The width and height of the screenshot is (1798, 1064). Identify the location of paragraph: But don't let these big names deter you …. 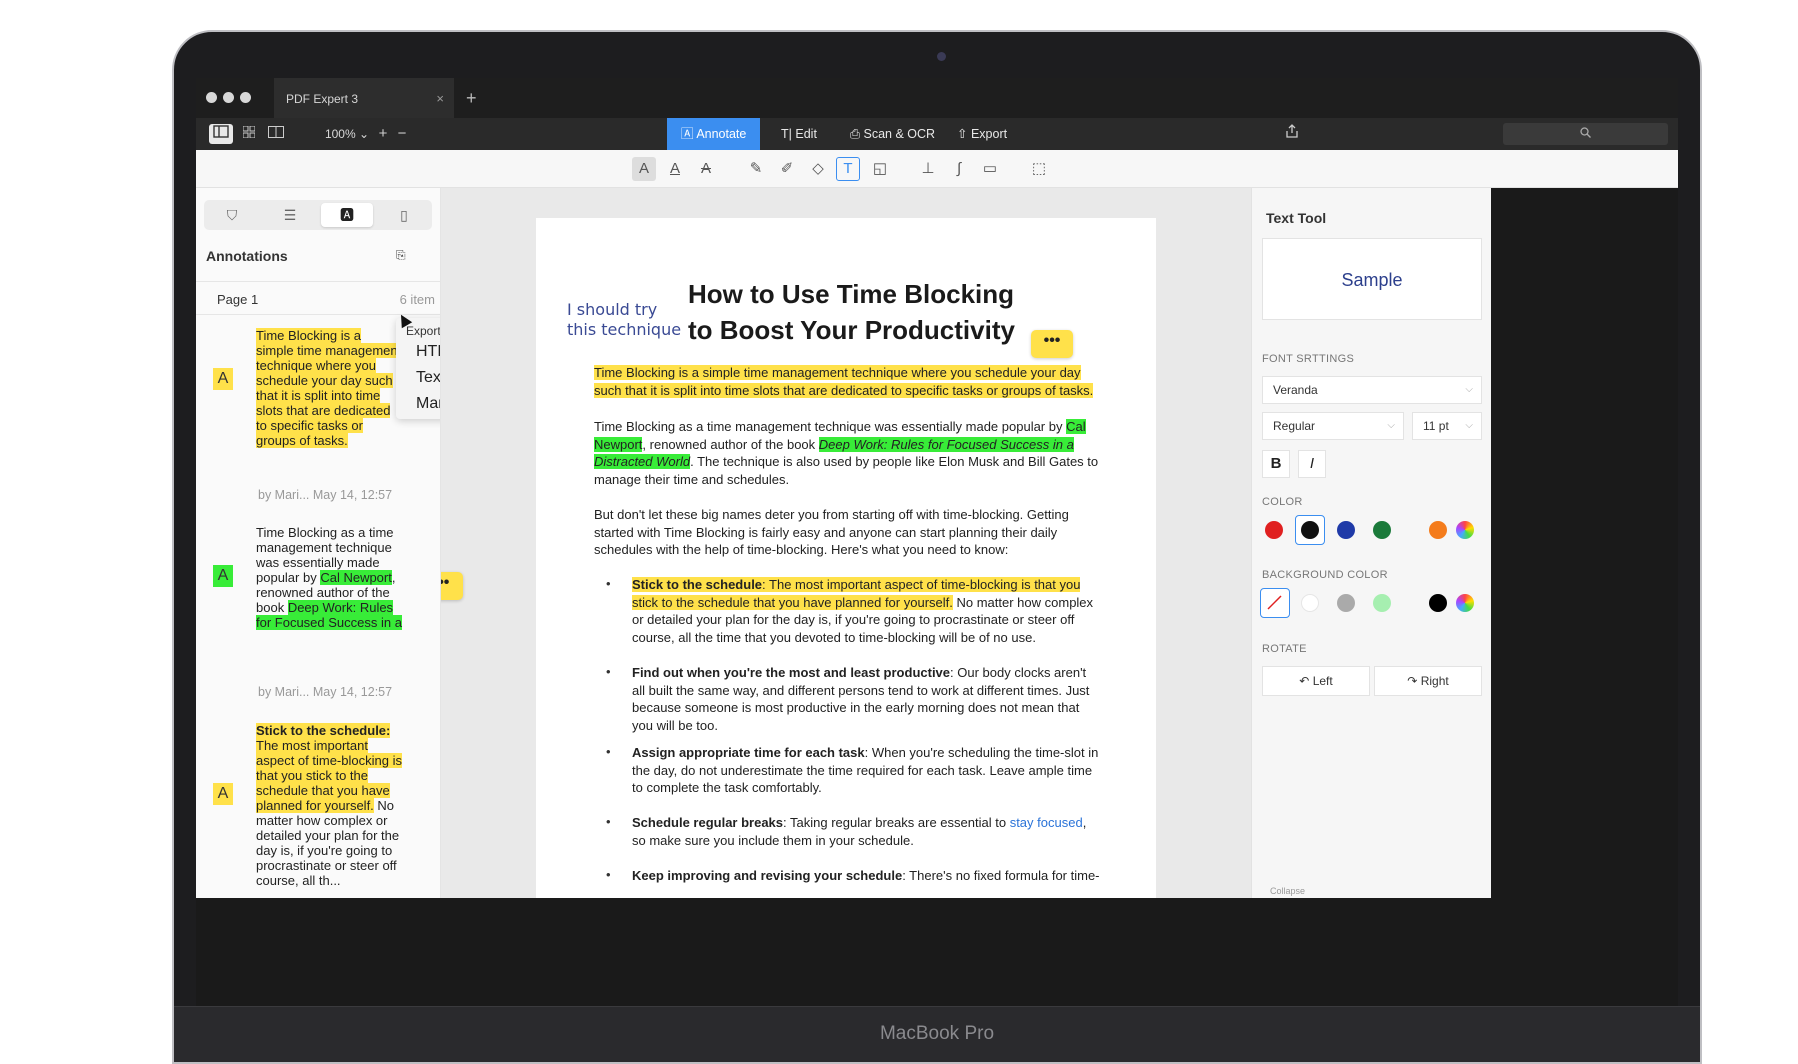
(831, 532).